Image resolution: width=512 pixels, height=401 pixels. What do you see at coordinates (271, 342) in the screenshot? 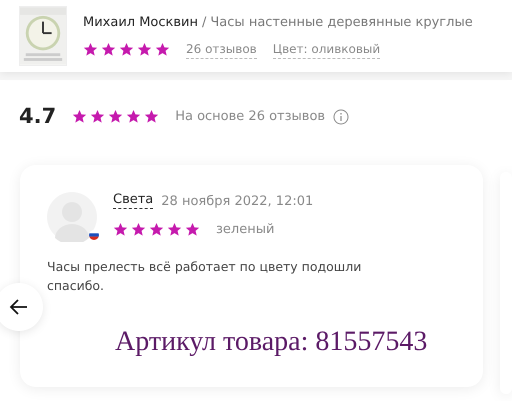
I see `article-caption: Артикул товара: 81557543` at bounding box center [271, 342].